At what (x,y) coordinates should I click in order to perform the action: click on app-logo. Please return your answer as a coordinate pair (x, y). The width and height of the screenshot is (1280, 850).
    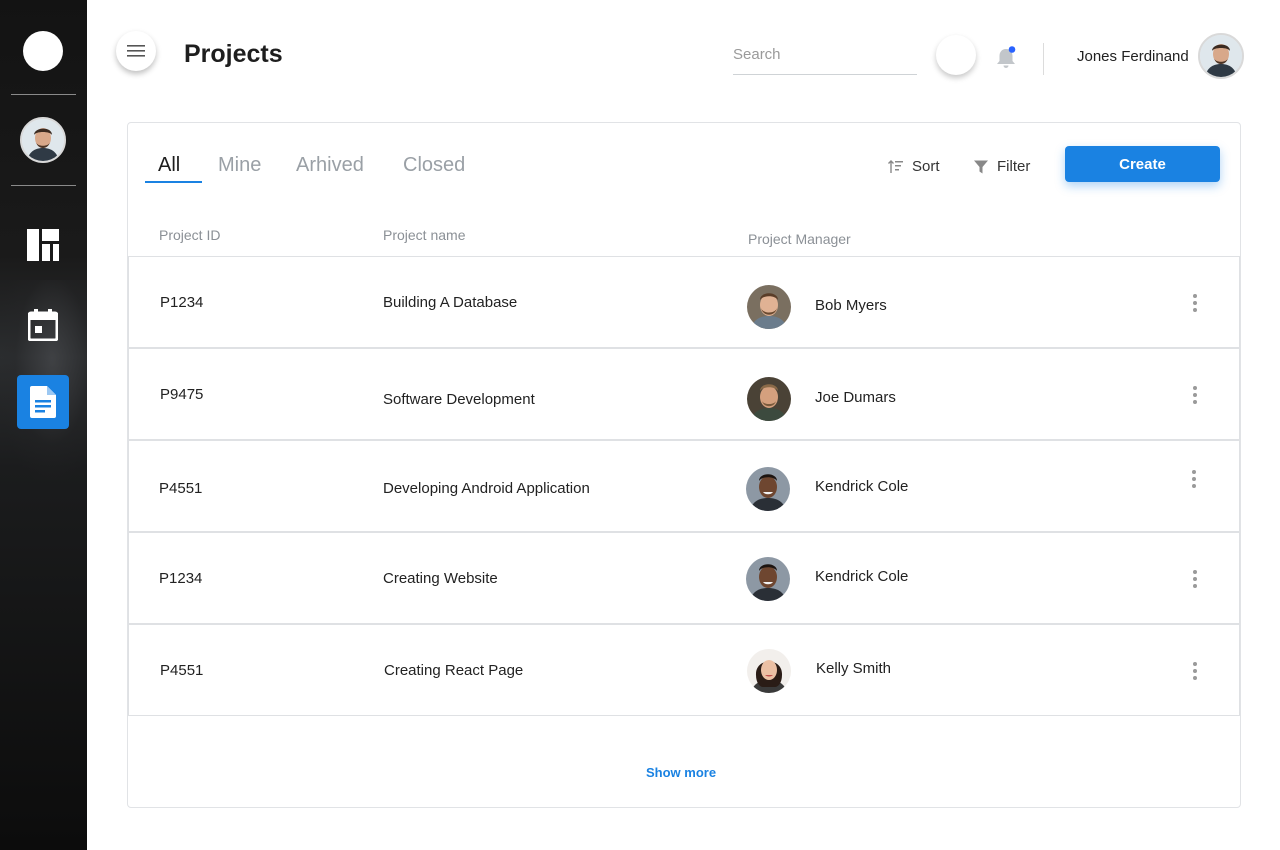
    Looking at the image, I should click on (43, 51).